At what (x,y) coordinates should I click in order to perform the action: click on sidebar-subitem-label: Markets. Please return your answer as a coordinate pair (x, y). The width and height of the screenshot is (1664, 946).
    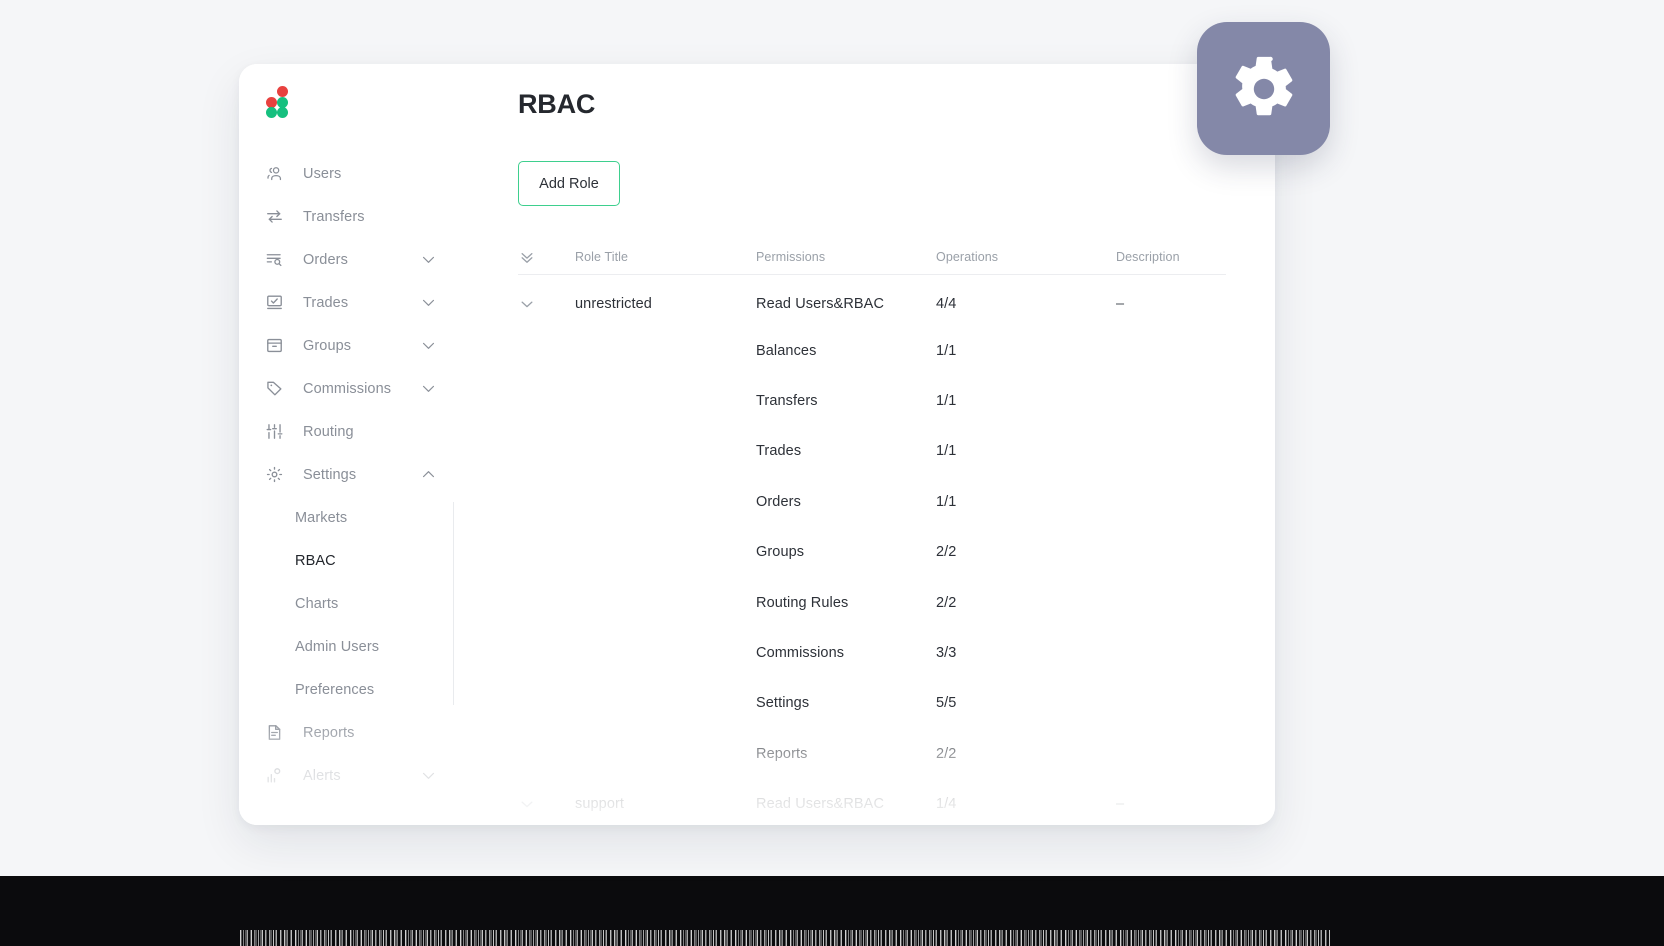
    Looking at the image, I should click on (321, 517).